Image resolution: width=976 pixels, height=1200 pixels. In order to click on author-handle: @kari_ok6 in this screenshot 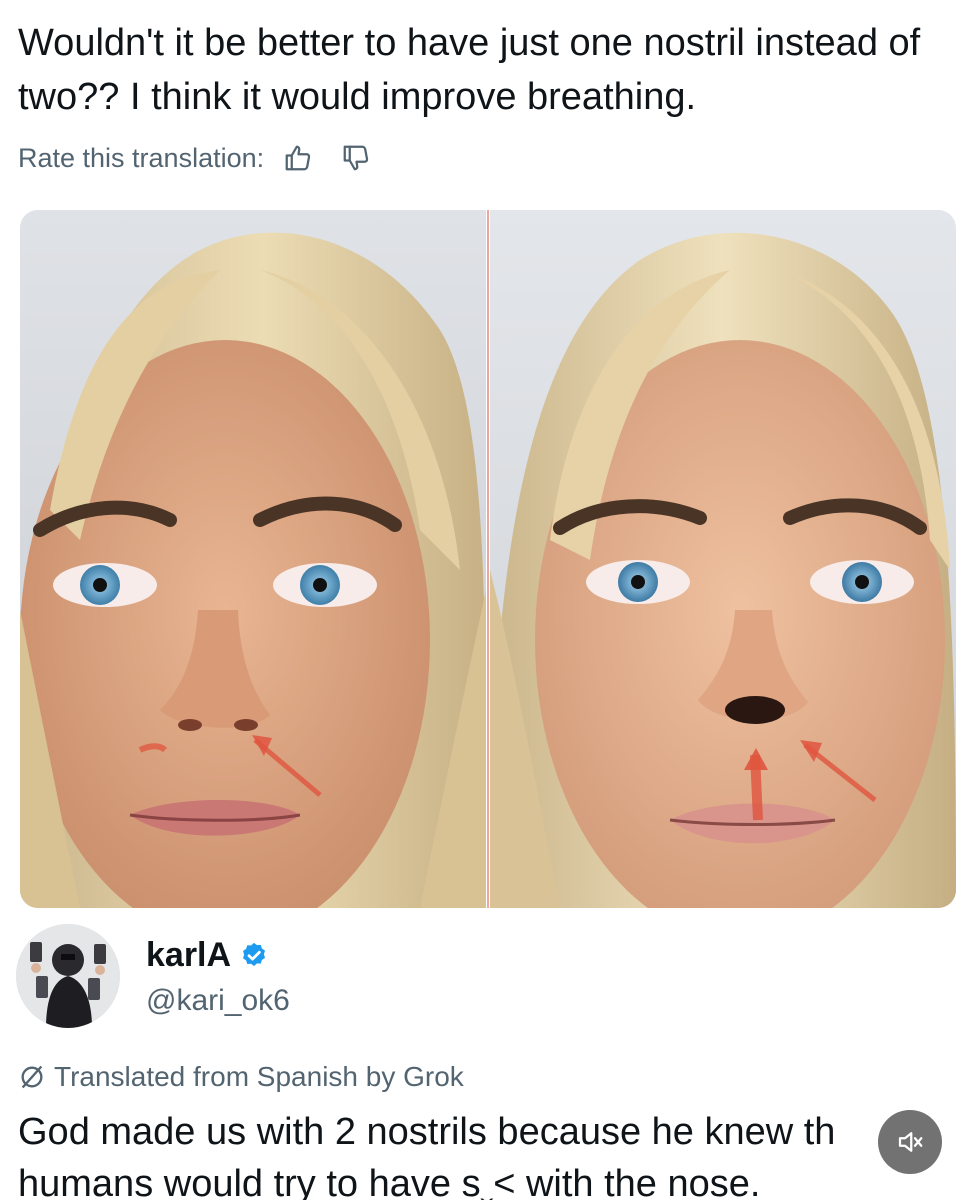, I will do `click(218, 1001)`.